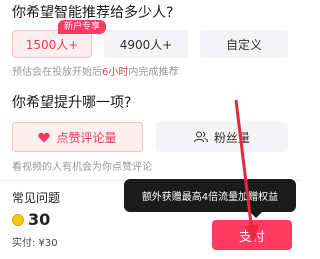 The image size is (320, 259). What do you see at coordinates (86, 137) in the screenshot?
I see `goal-likes-label: 点赞评论量` at bounding box center [86, 137].